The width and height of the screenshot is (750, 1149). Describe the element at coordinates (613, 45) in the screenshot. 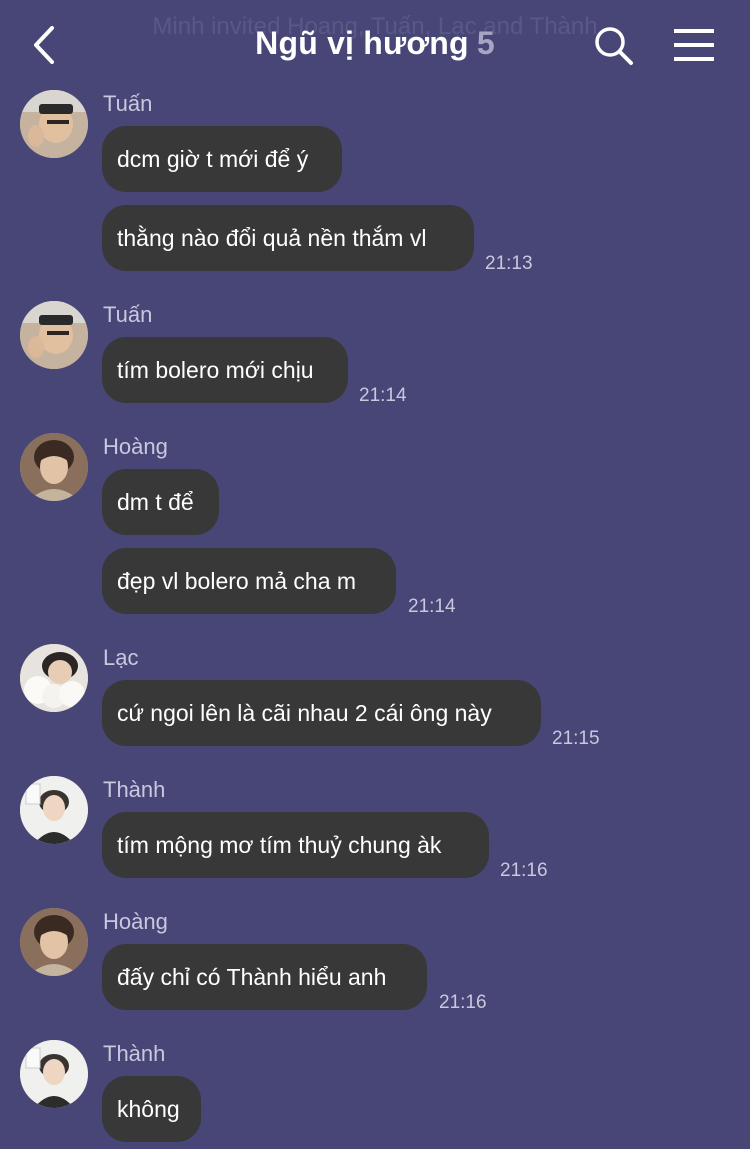

I see `search-icon` at that location.